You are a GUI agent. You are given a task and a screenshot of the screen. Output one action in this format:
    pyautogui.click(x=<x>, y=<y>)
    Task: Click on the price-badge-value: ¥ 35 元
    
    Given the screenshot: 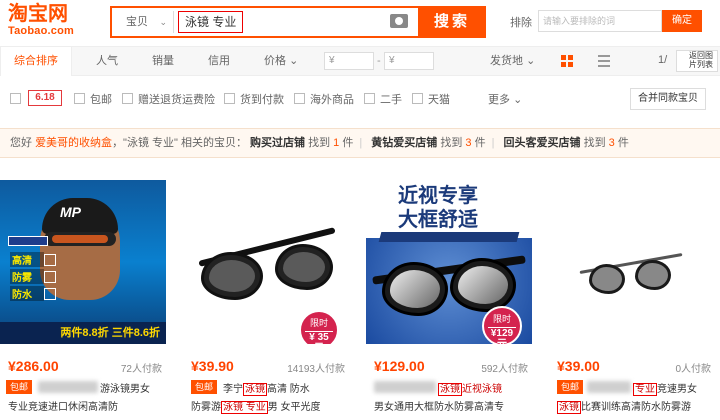 What is the action you would take?
    pyautogui.click(x=319, y=337)
    